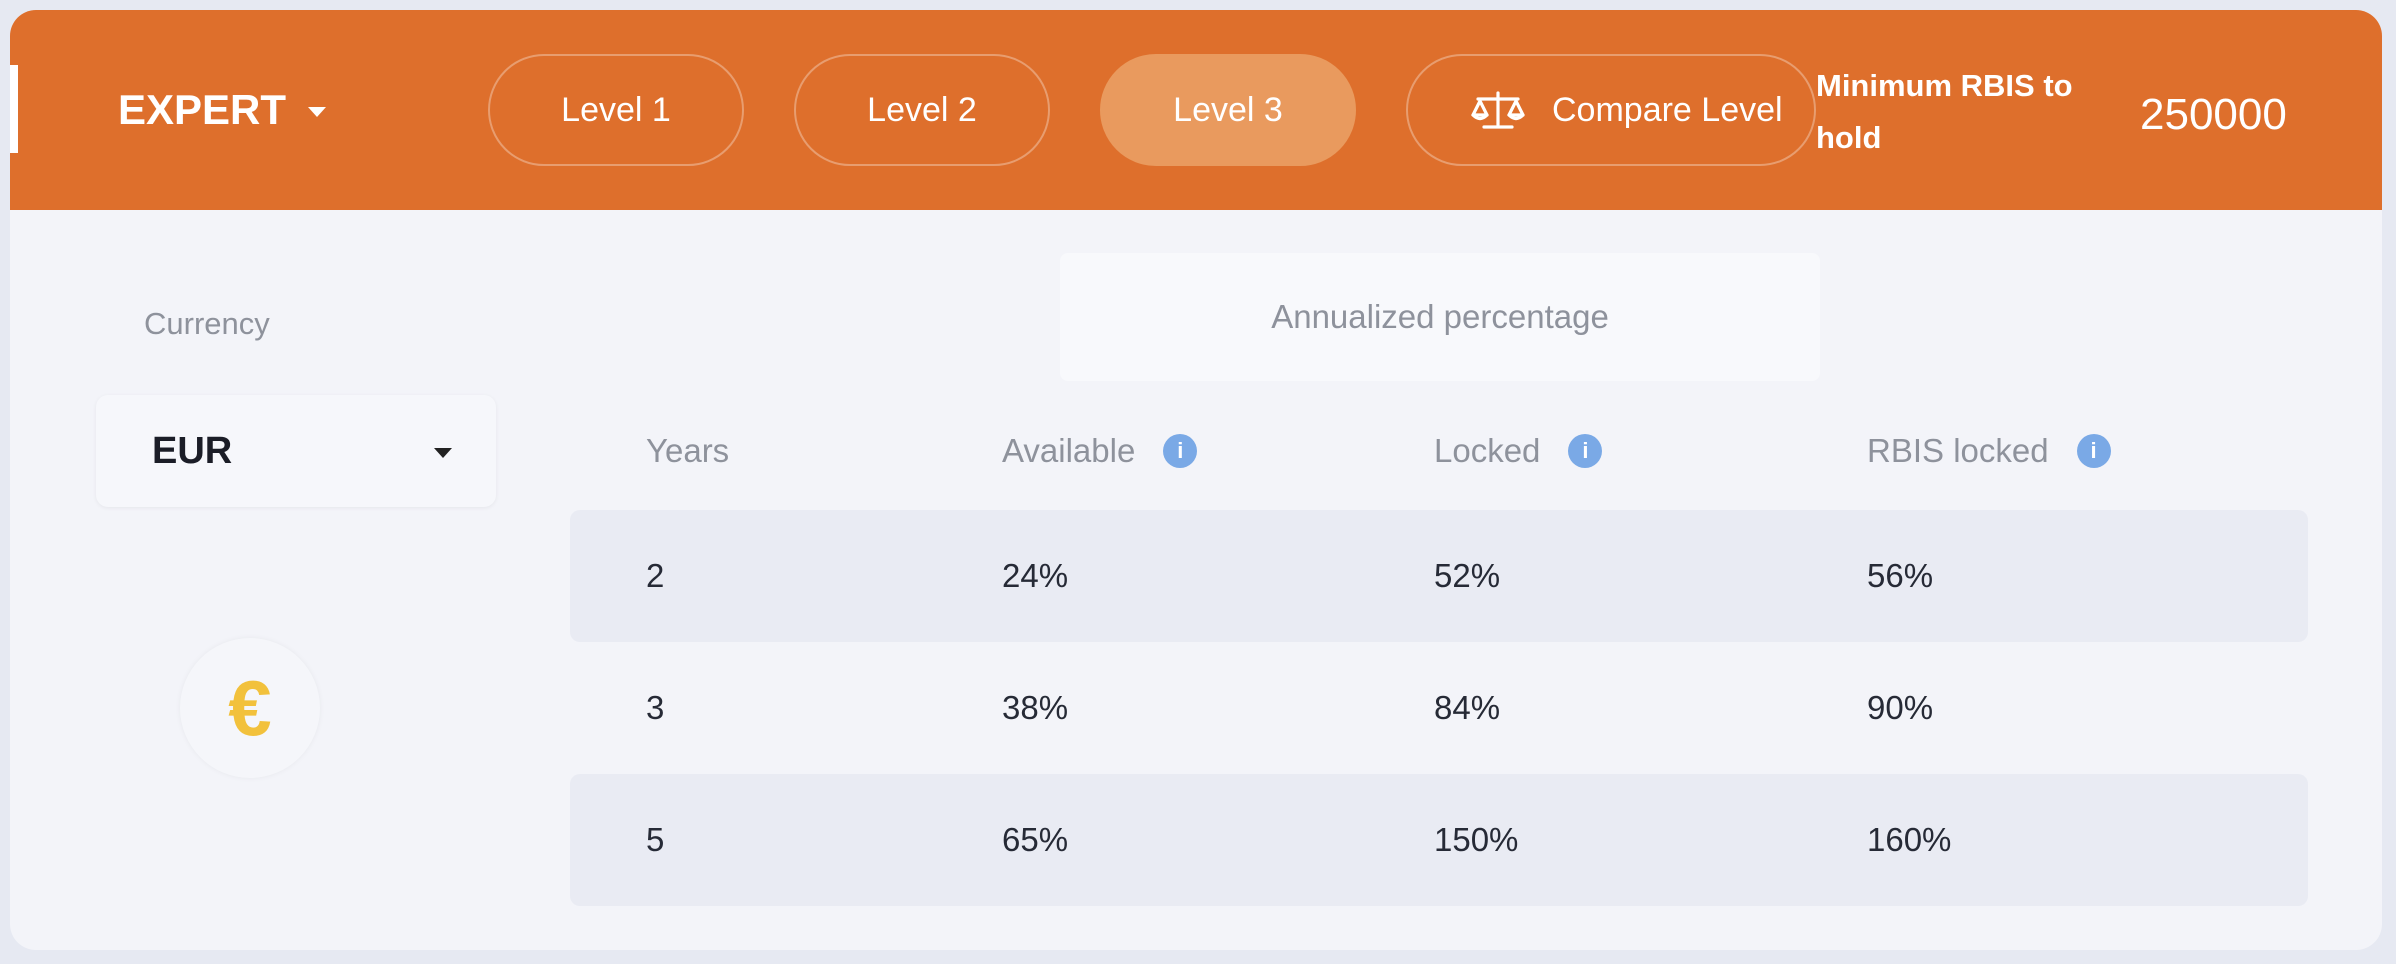 The height and width of the screenshot is (964, 2396). I want to click on table-cell: 2, so click(655, 575).